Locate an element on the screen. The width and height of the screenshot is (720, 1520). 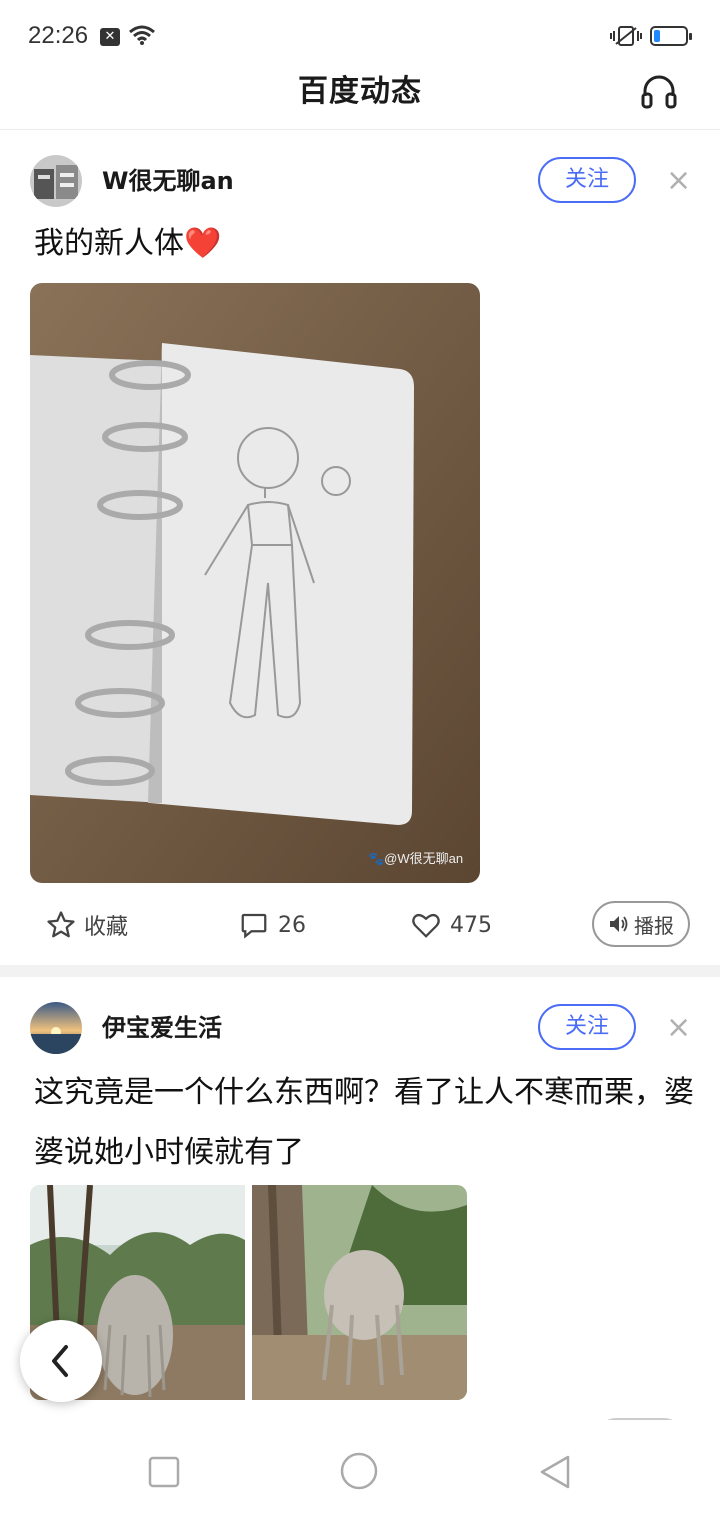
headphone-icon is located at coordinates (659, 93).